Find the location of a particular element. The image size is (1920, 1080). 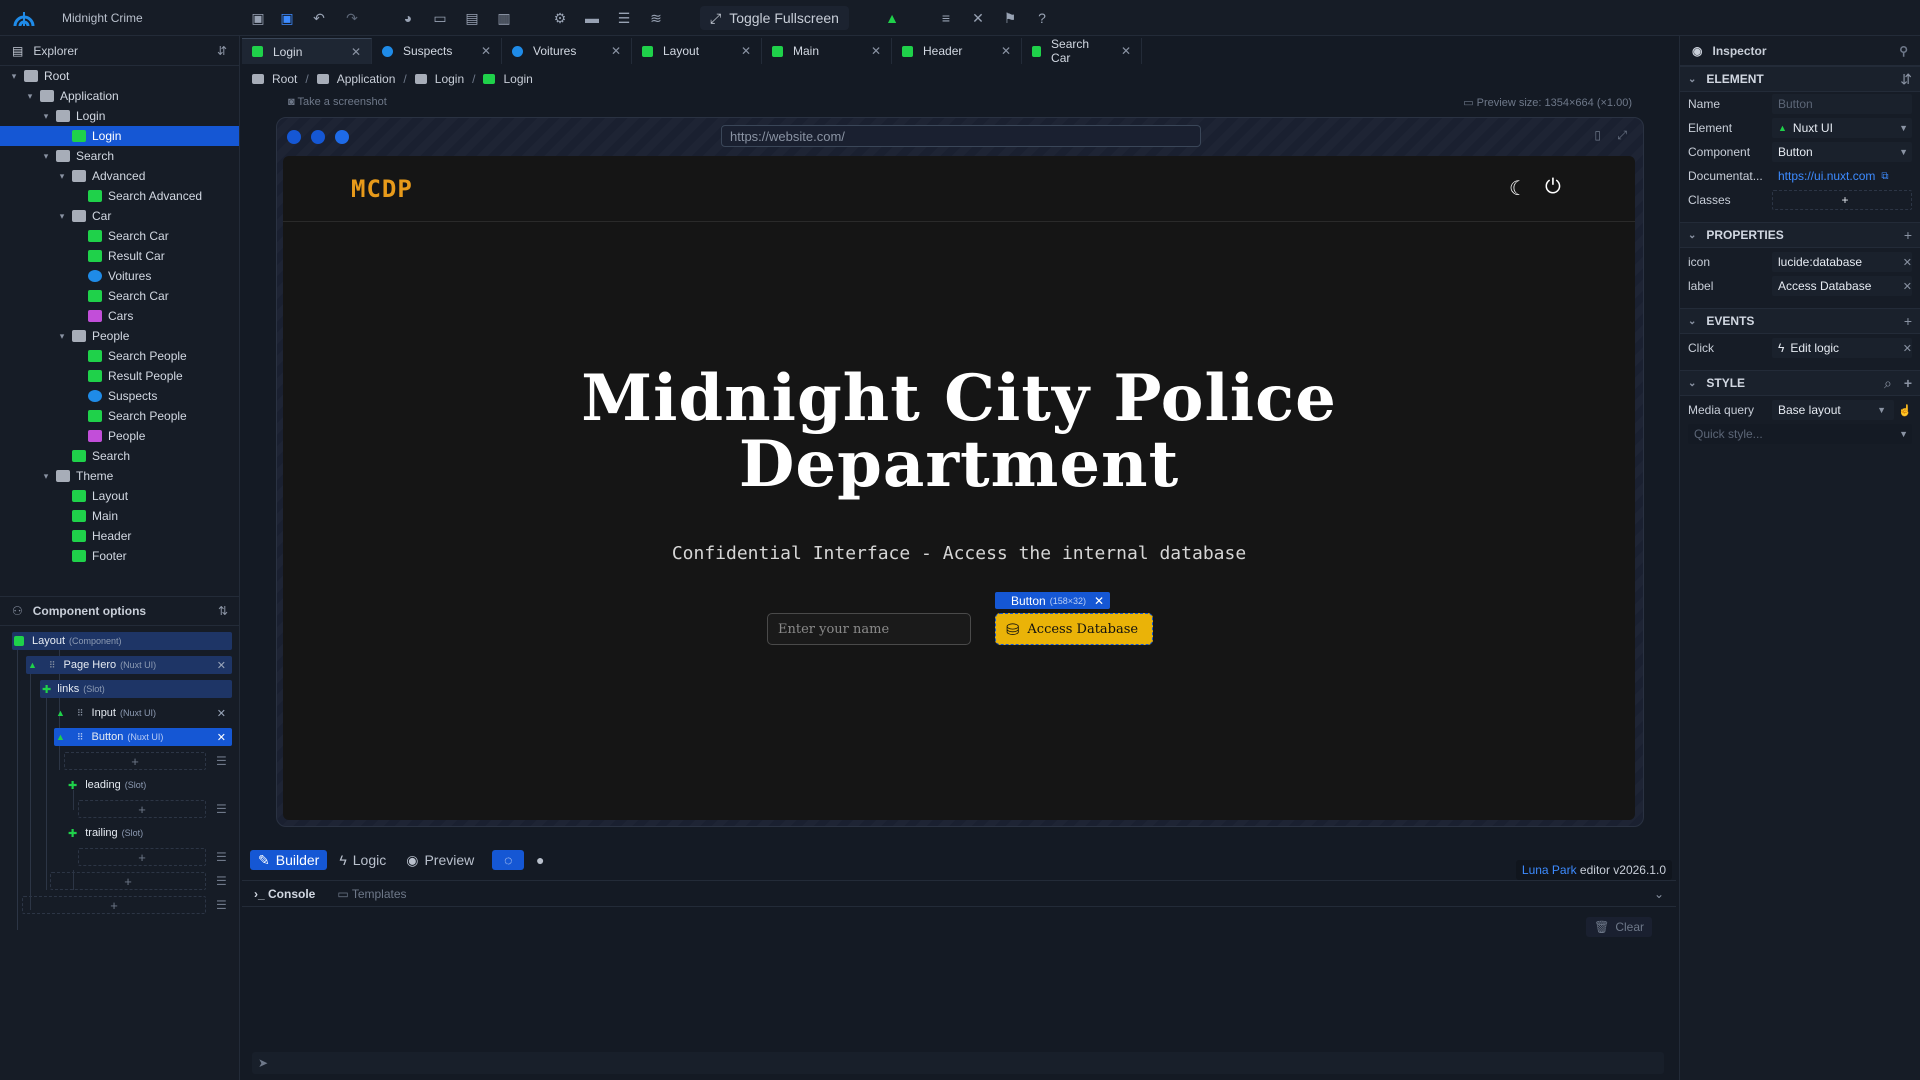

archive-icon: ▤ is located at coordinates (472, 18).